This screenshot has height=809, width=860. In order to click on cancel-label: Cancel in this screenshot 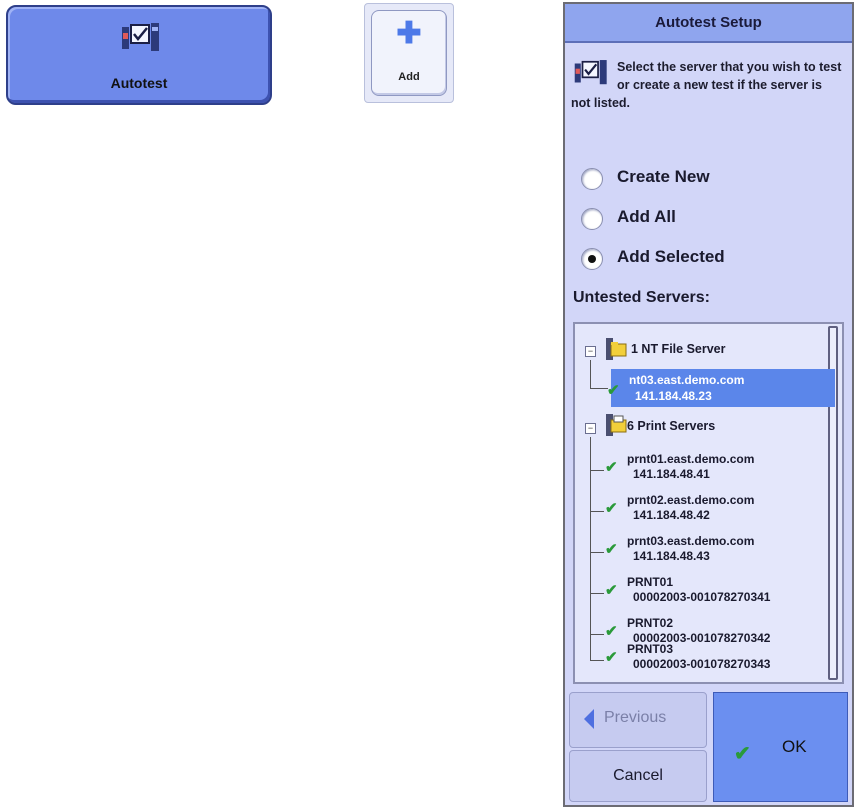, I will do `click(638, 775)`.